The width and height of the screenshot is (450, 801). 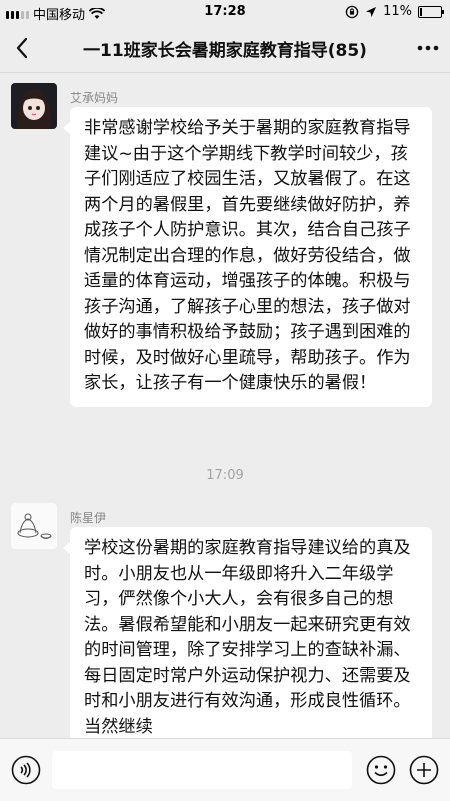 I want to click on plus-button, so click(x=424, y=770).